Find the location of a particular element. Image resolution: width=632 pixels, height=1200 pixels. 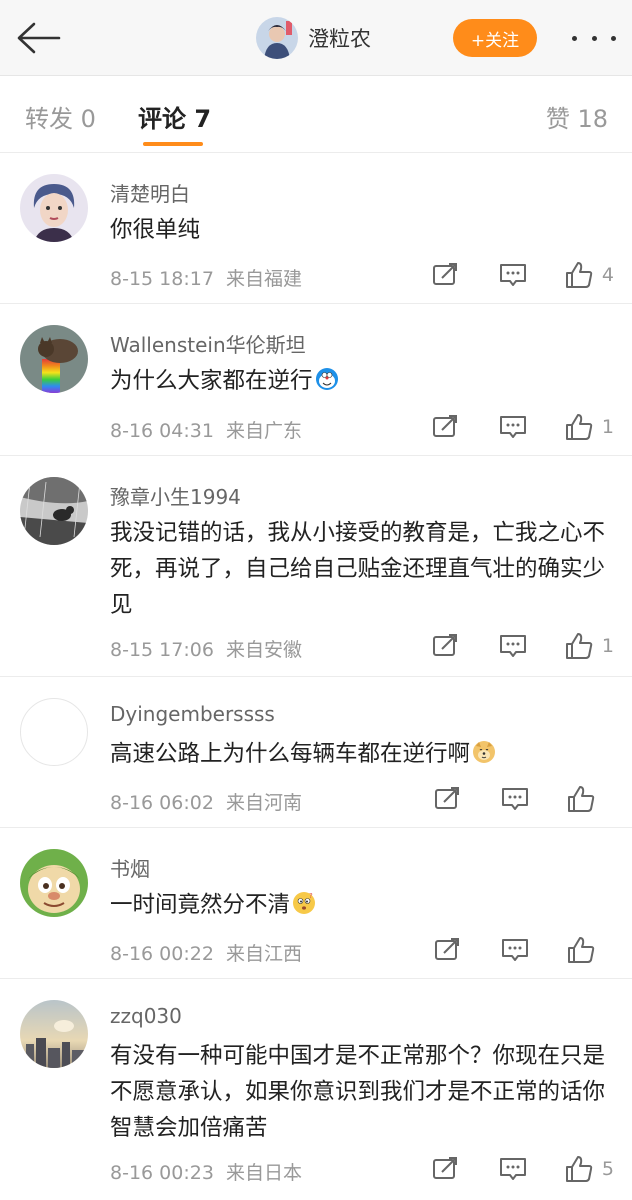

active-tab-indicator is located at coordinates (173, 144).